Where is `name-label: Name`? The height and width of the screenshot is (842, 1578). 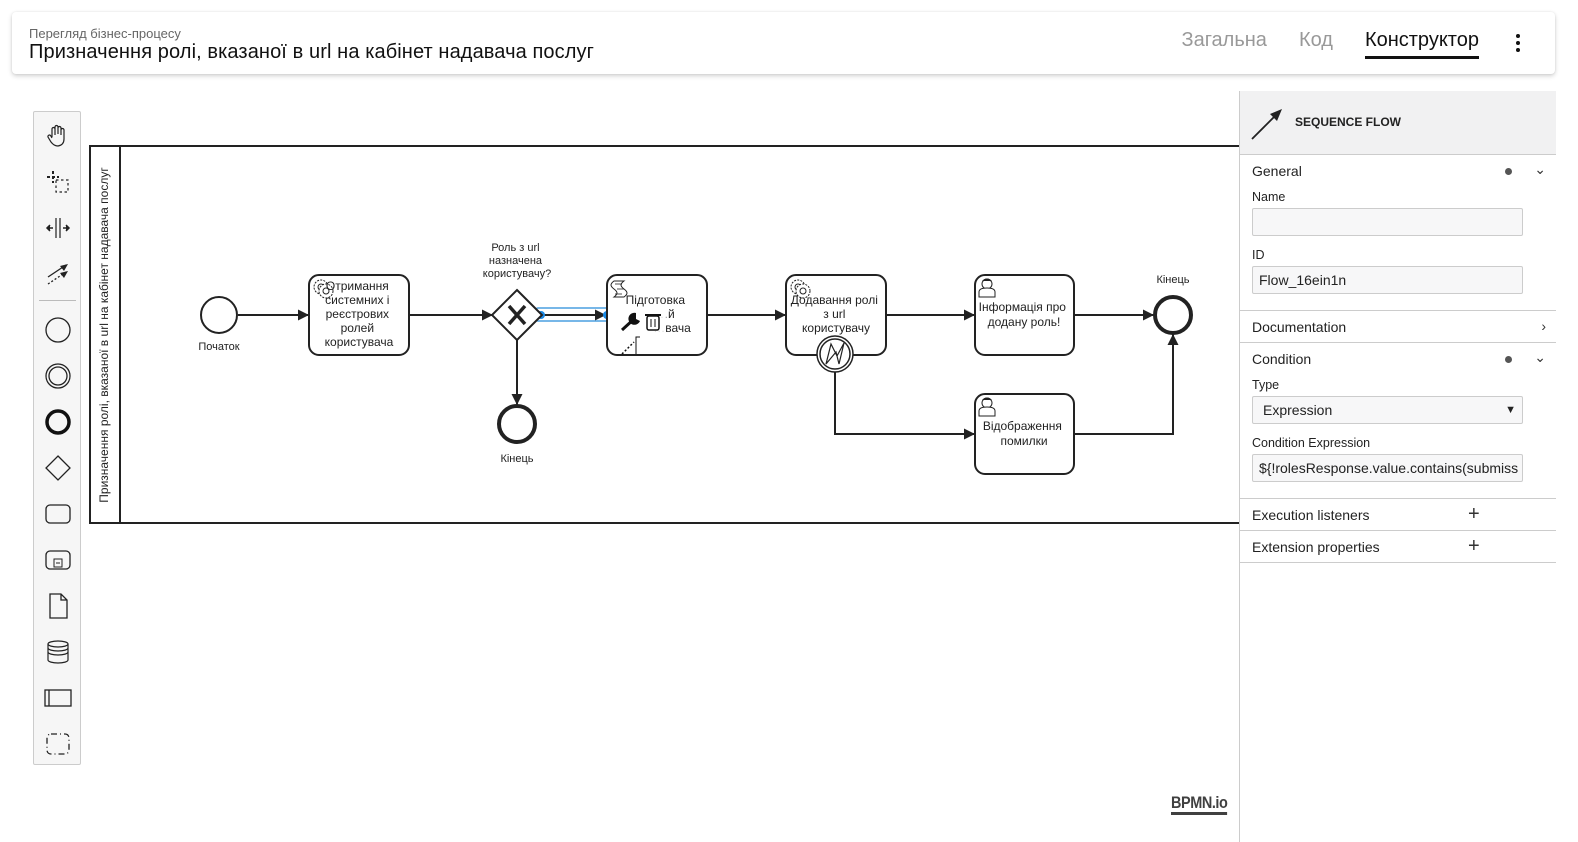 name-label: Name is located at coordinates (1269, 197).